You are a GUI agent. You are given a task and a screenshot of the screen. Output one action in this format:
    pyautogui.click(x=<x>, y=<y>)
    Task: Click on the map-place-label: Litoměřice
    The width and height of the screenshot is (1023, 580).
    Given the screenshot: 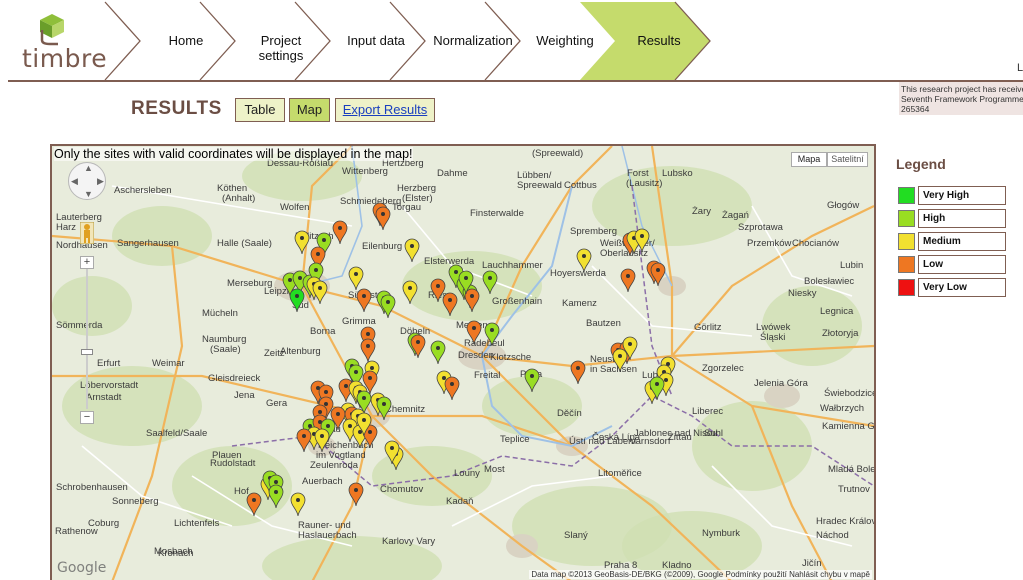 What is the action you would take?
    pyautogui.click(x=620, y=473)
    